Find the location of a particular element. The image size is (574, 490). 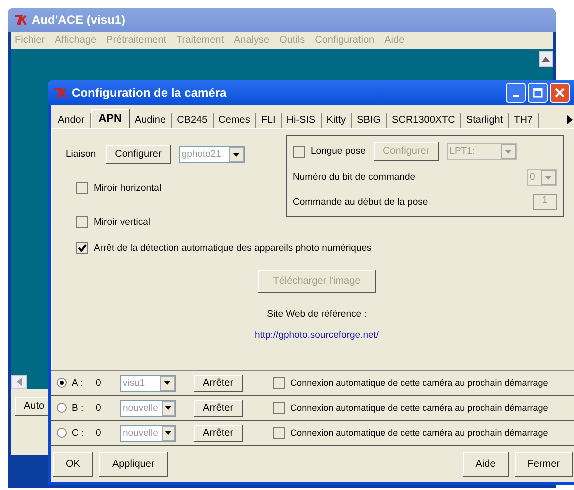

dialog-button: Appliquer is located at coordinates (133, 464).